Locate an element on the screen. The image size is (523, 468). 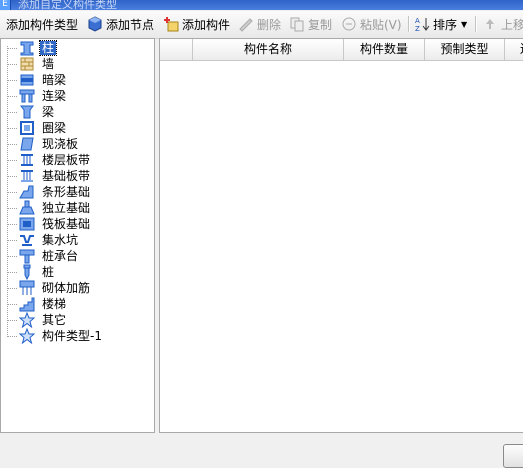
move-up-button: 上移 is located at coordinates (502, 24).